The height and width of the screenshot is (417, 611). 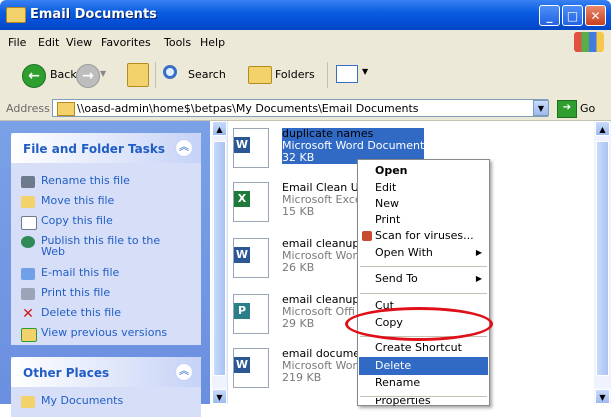 I want to click on publisher-doc-icon: P, so click(x=251, y=314).